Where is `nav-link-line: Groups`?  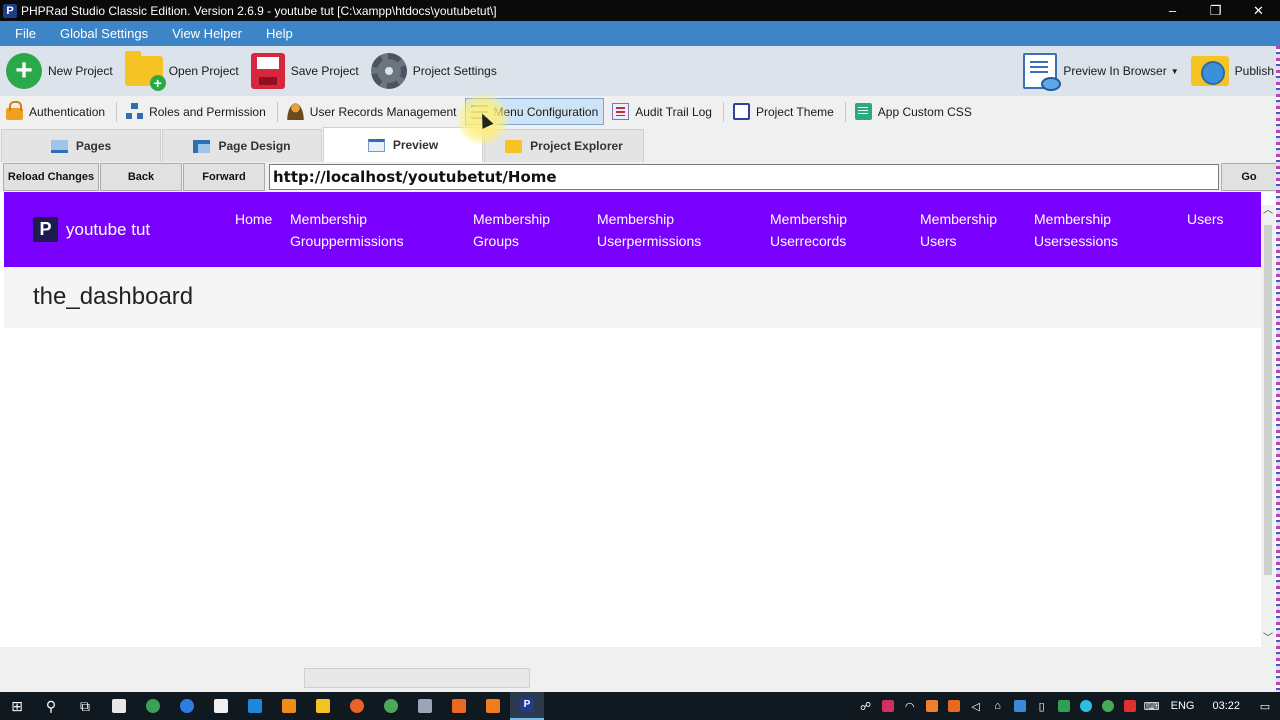 nav-link-line: Groups is located at coordinates (496, 241).